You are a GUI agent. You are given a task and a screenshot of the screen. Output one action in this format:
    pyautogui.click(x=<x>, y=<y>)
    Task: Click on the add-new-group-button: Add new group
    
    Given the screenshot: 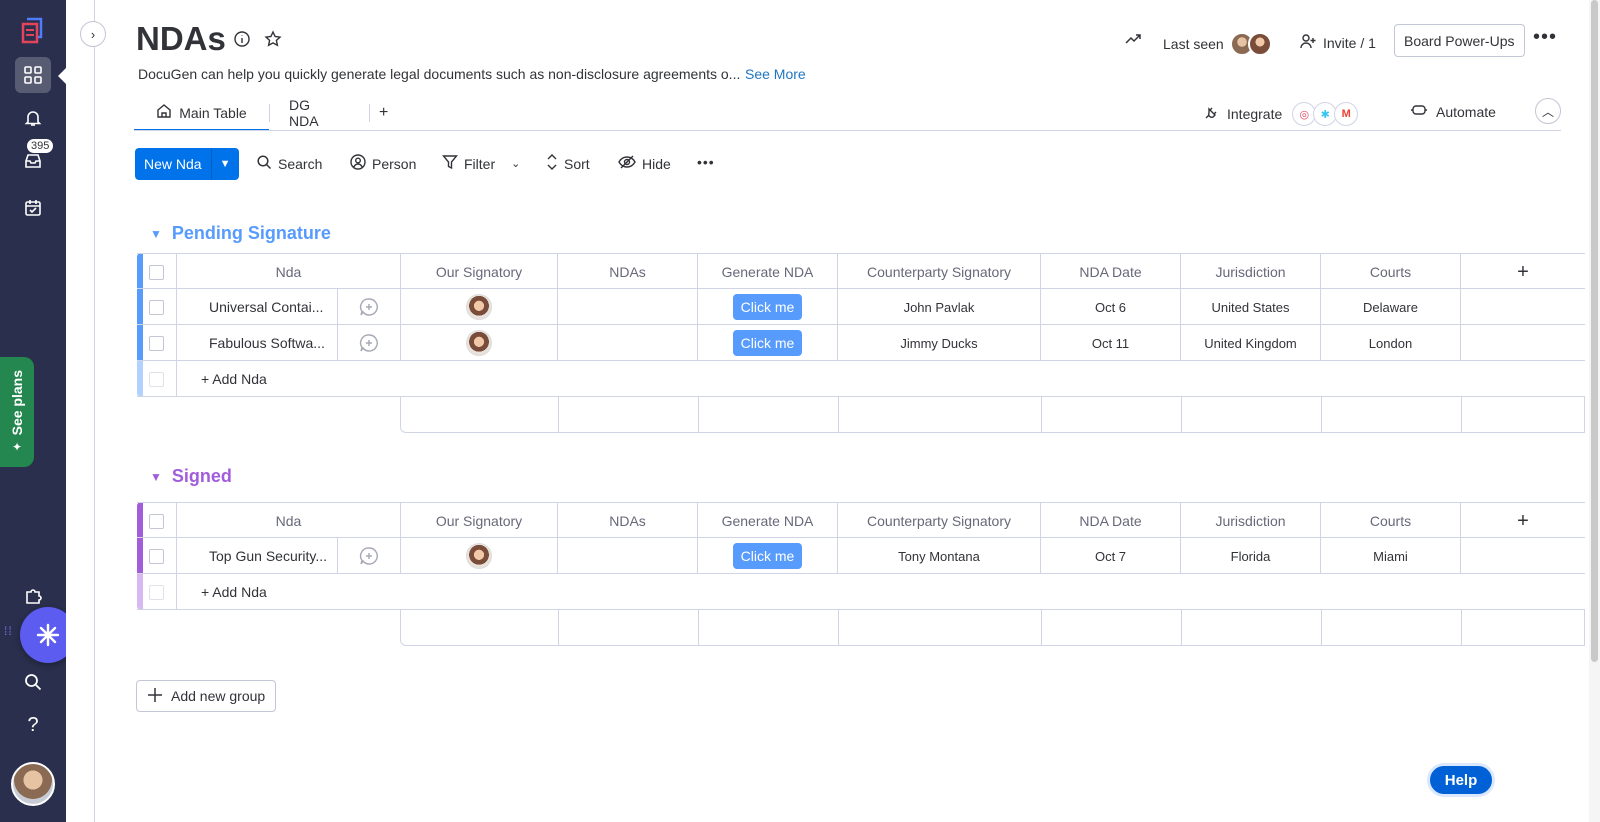 What is the action you would take?
    pyautogui.click(x=206, y=696)
    